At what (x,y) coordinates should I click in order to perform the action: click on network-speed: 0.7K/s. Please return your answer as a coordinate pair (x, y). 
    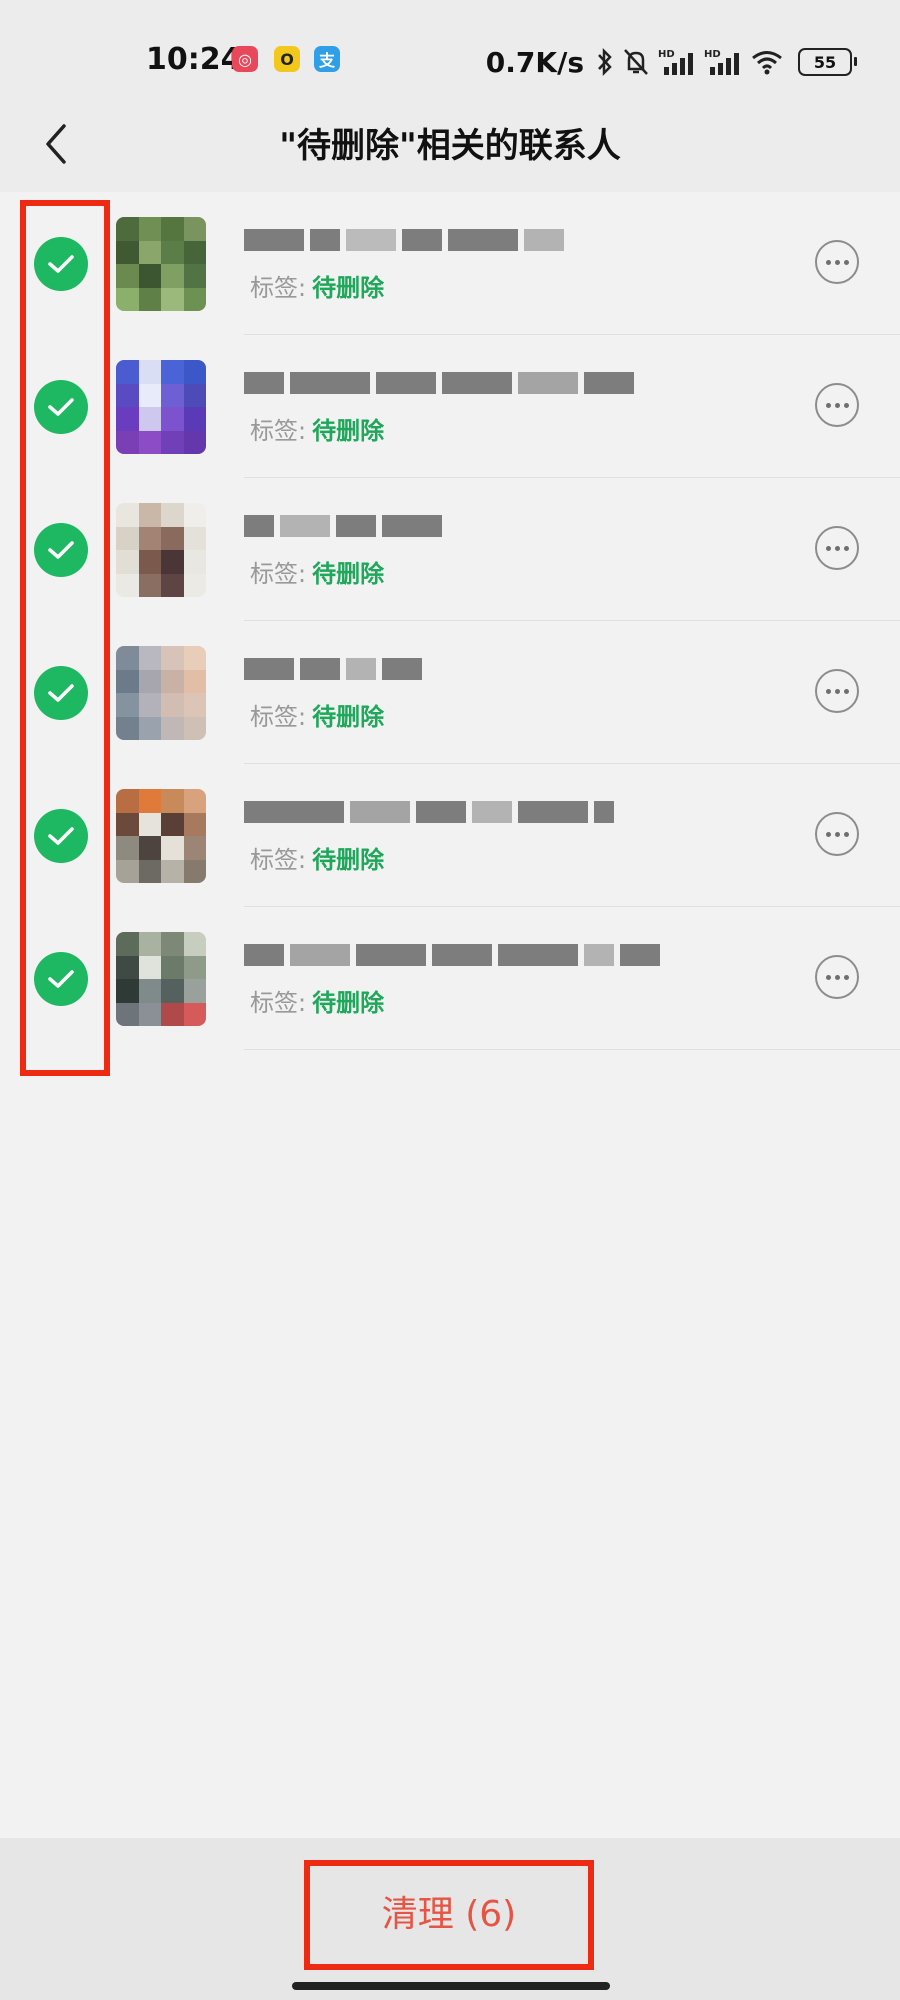
    Looking at the image, I should click on (534, 62).